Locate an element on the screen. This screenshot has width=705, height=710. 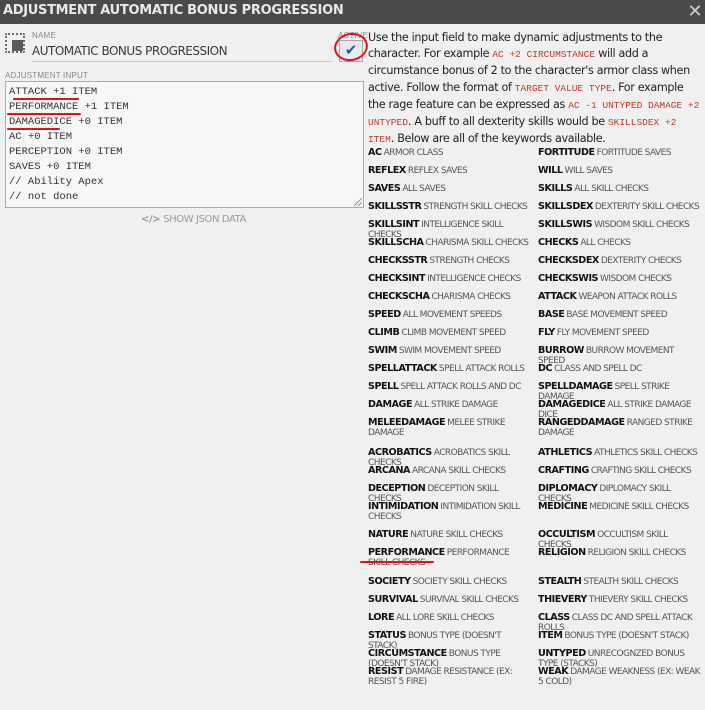
keyword-item: CLASS CLASS DC AND SPELL ATTACK ROLLS is located at coordinates (619, 623).